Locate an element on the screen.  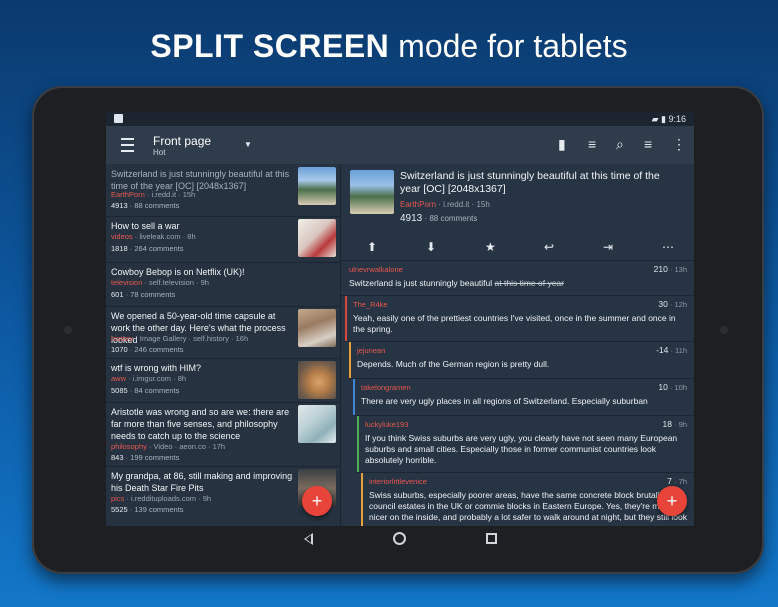
filter-icon: ≡ is located at coordinates (648, 144).